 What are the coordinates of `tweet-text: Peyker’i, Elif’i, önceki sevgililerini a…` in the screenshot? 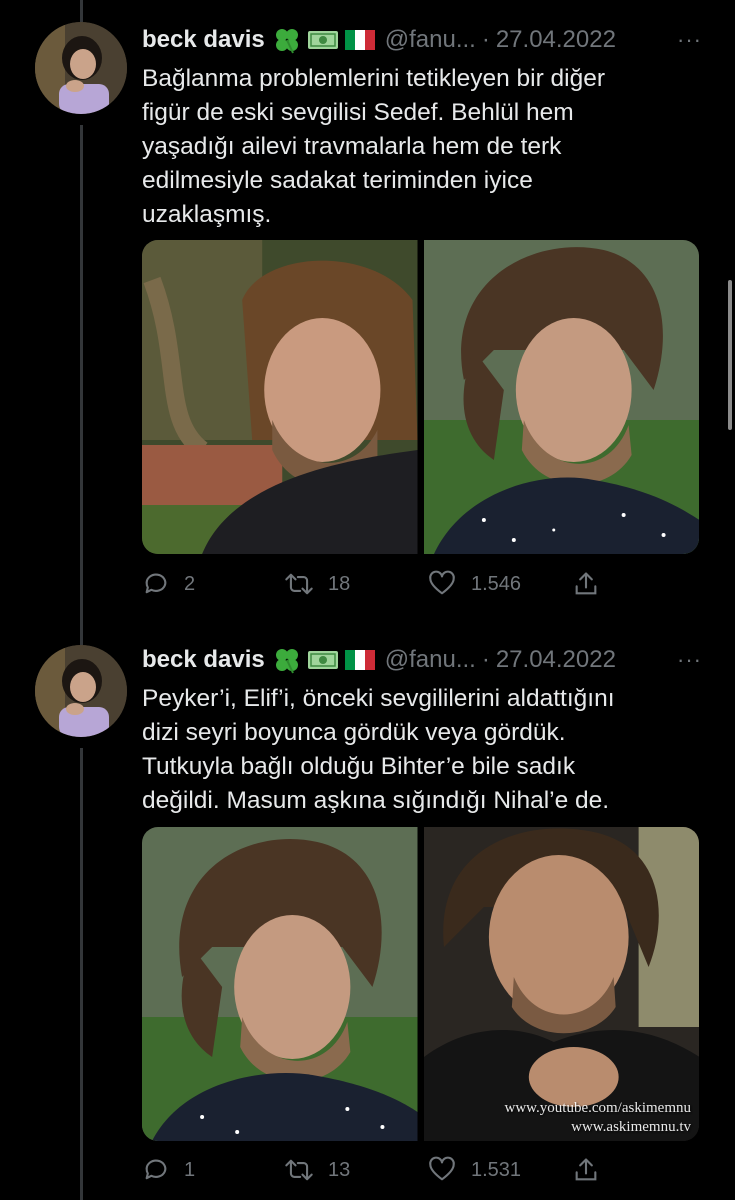 It's located at (422, 750).